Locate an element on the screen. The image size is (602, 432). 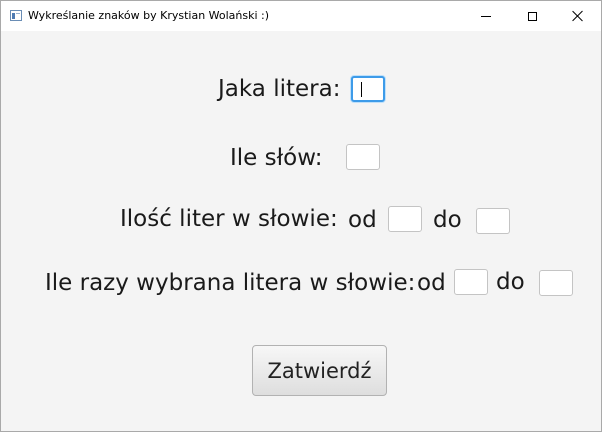
minimize-button is located at coordinates (486, 16).